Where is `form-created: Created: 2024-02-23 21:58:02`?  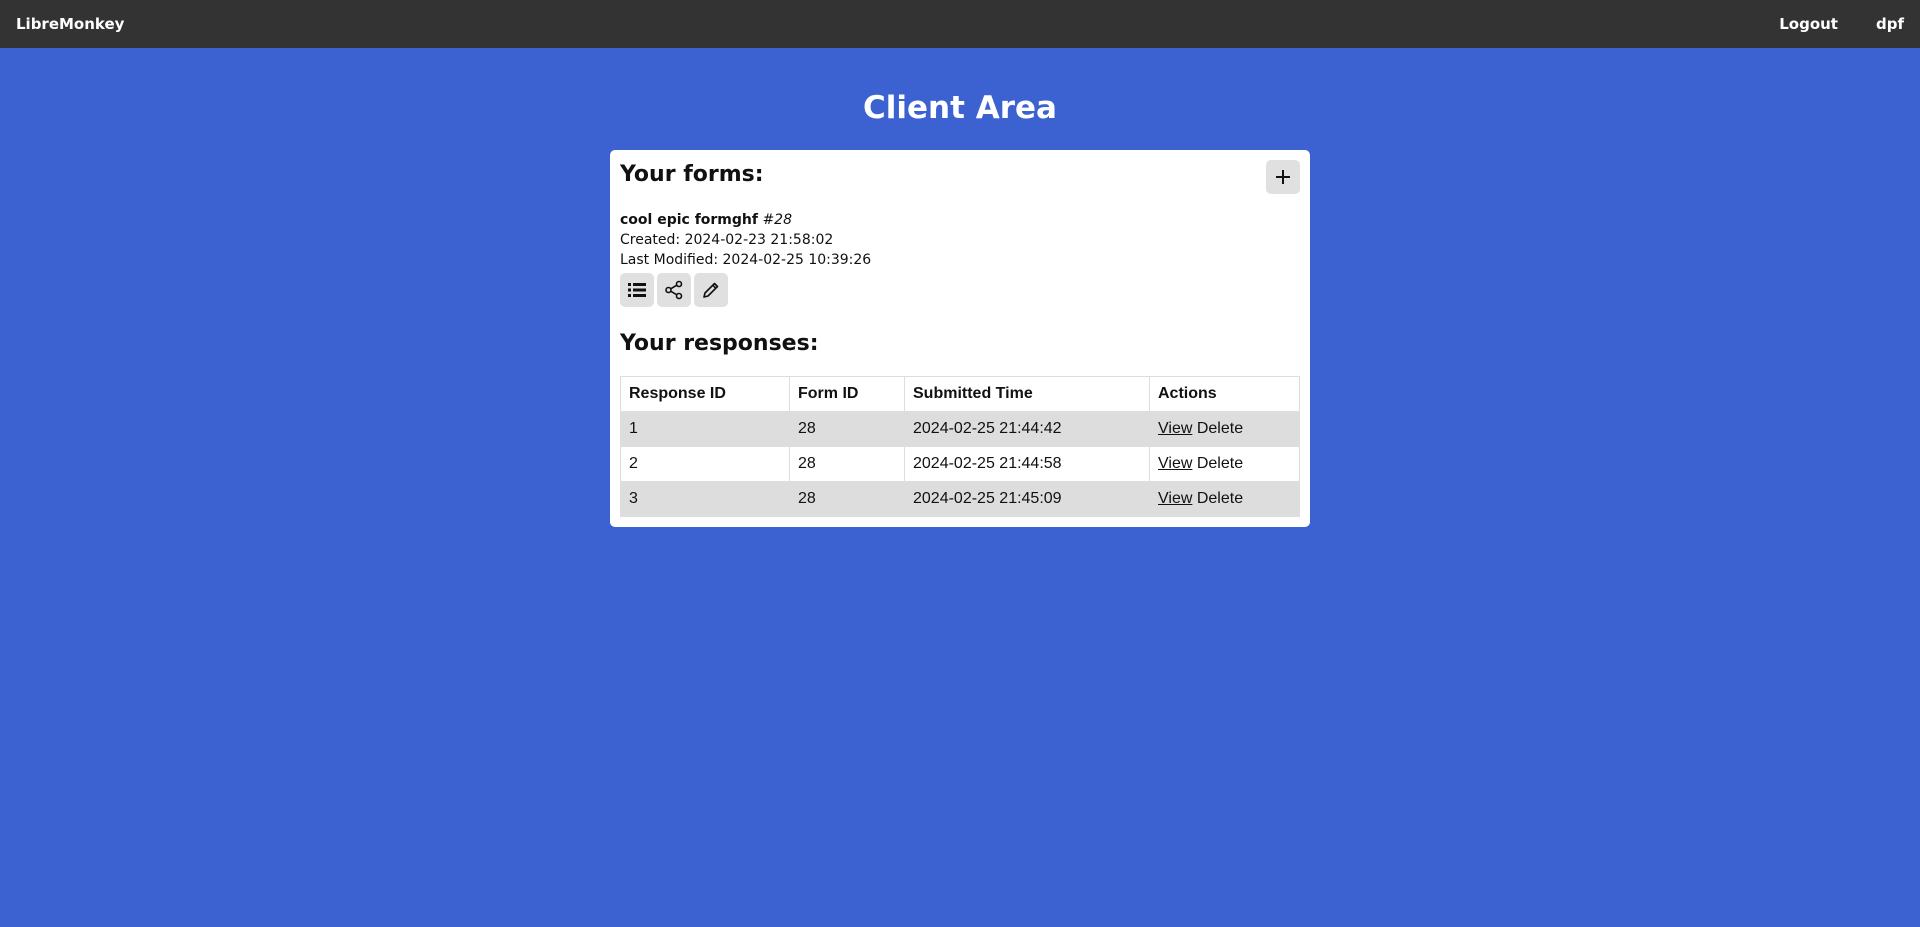
form-created: Created: 2024-02-23 21:58:02 is located at coordinates (727, 240).